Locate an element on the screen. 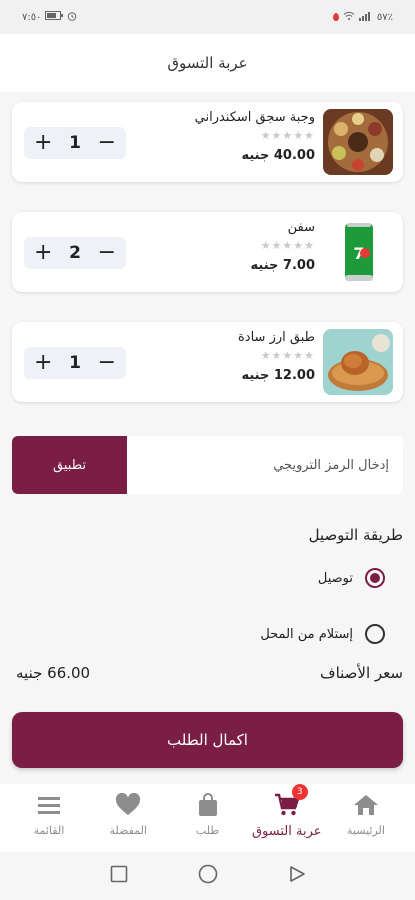 This screenshot has height=900, width=415. recents-icon is located at coordinates (119, 876).